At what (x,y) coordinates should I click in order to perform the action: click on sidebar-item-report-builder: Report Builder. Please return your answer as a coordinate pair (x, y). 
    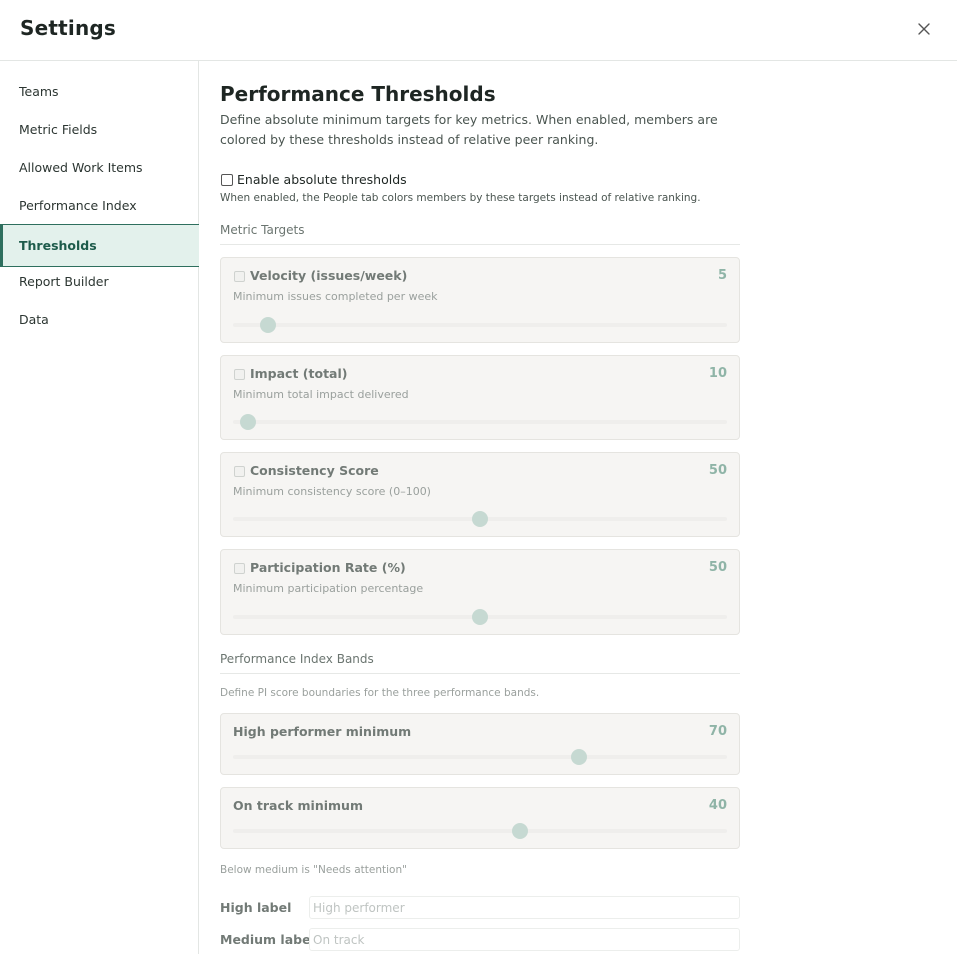
    Looking at the image, I should click on (99, 282).